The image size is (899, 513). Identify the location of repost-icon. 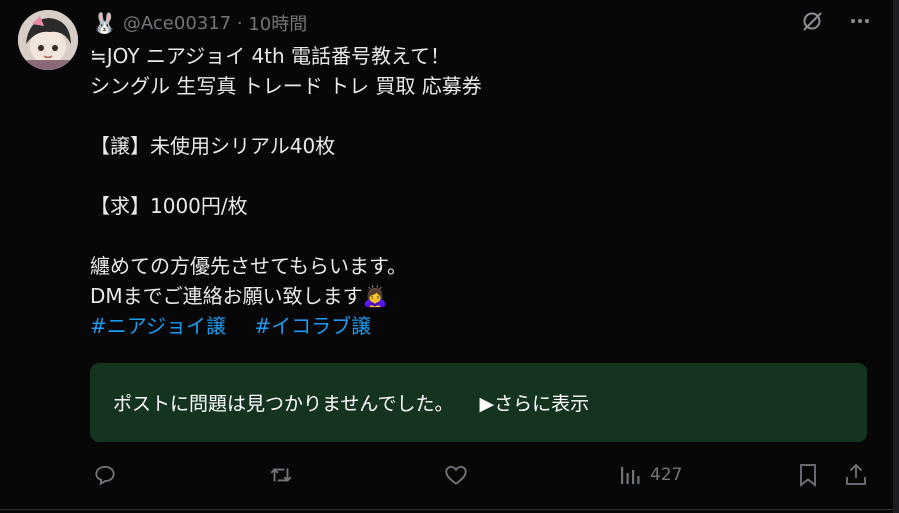
(281, 475).